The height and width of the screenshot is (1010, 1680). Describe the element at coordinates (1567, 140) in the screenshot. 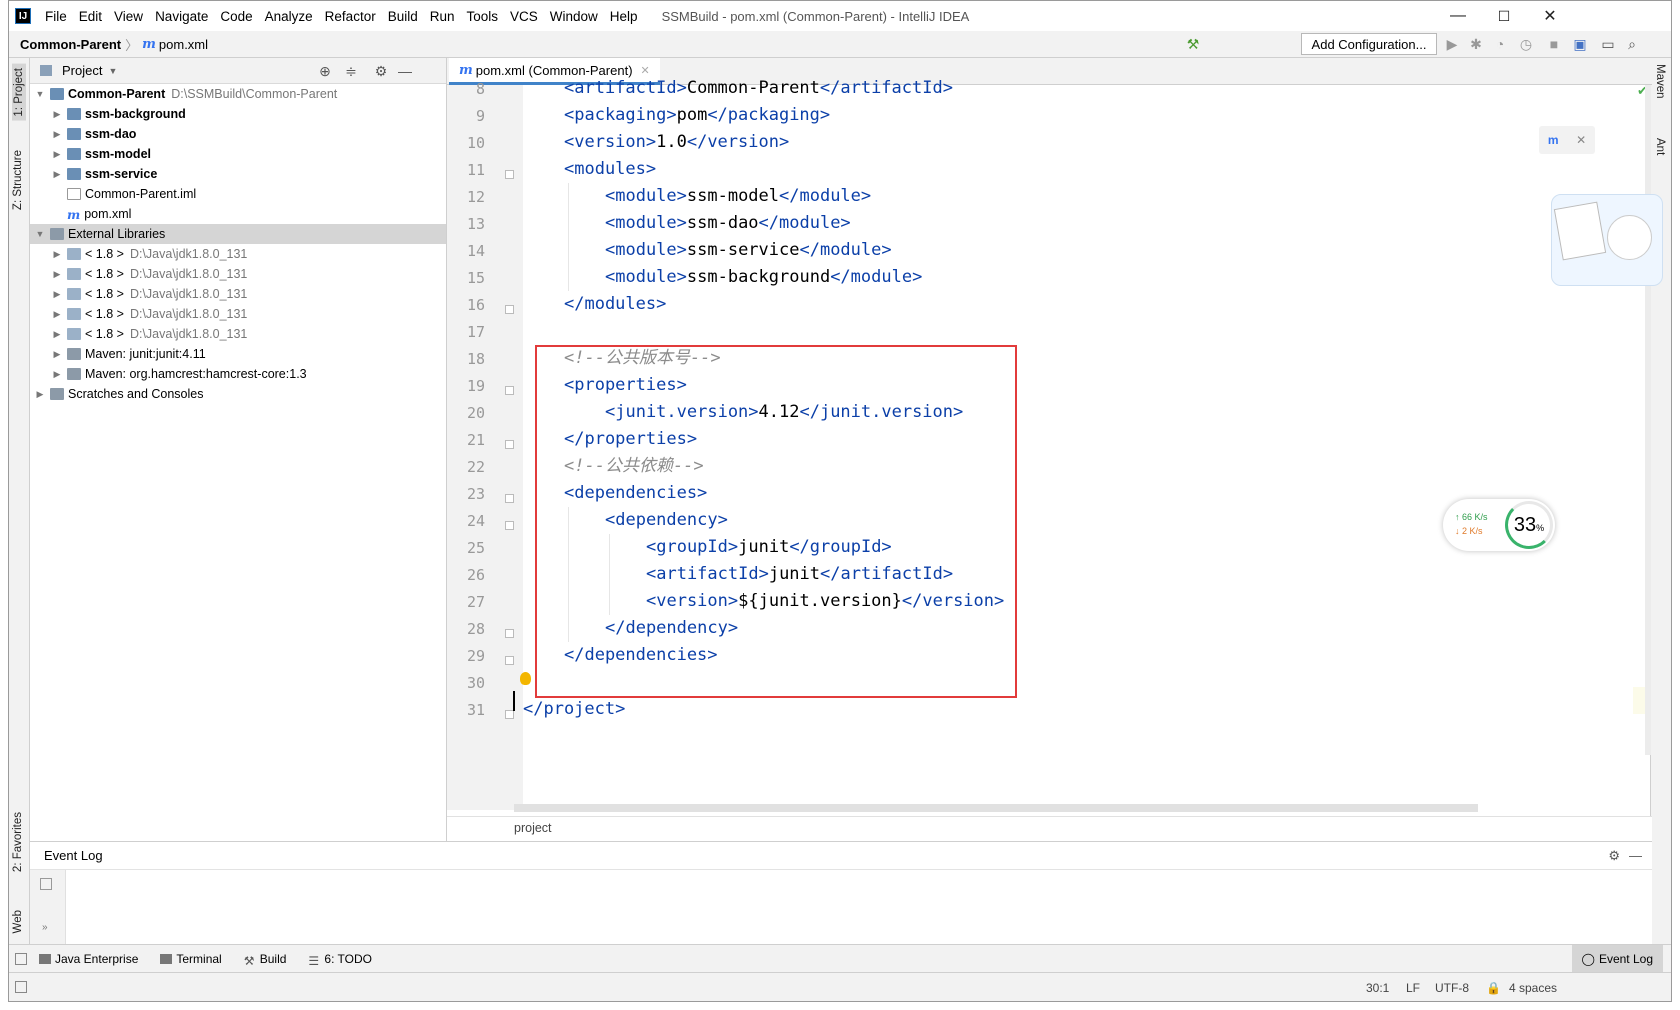

I see `maven-reload-popup: m ✕` at that location.